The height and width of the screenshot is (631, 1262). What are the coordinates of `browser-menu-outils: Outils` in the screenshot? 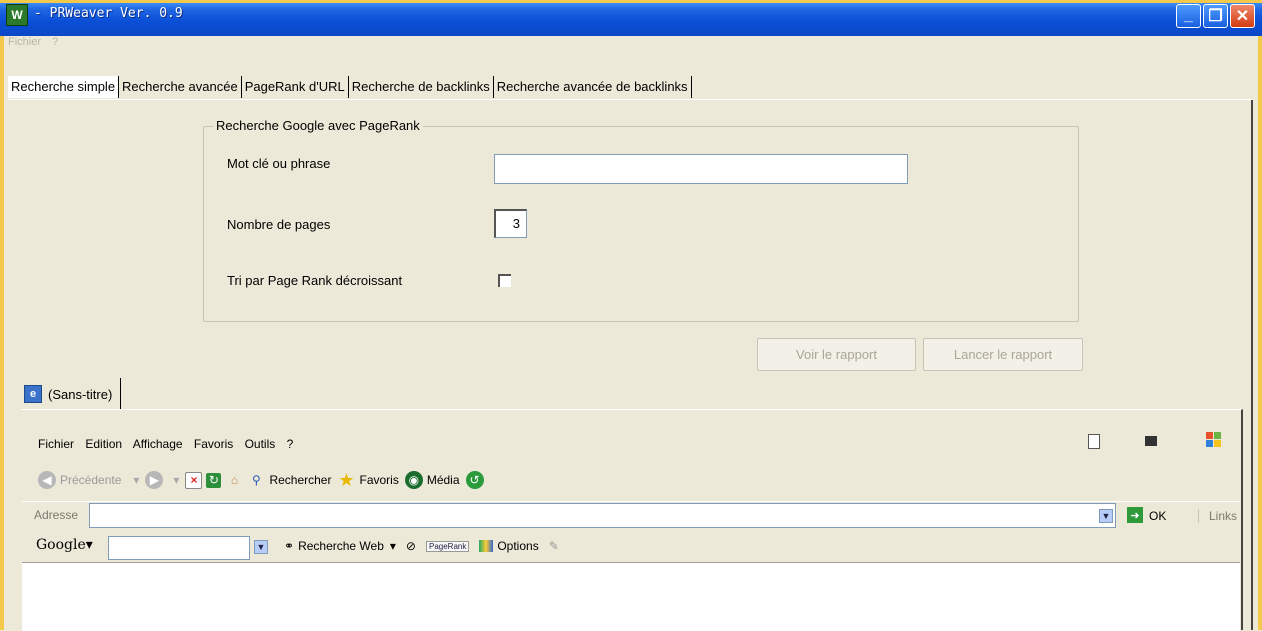 It's located at (260, 444).